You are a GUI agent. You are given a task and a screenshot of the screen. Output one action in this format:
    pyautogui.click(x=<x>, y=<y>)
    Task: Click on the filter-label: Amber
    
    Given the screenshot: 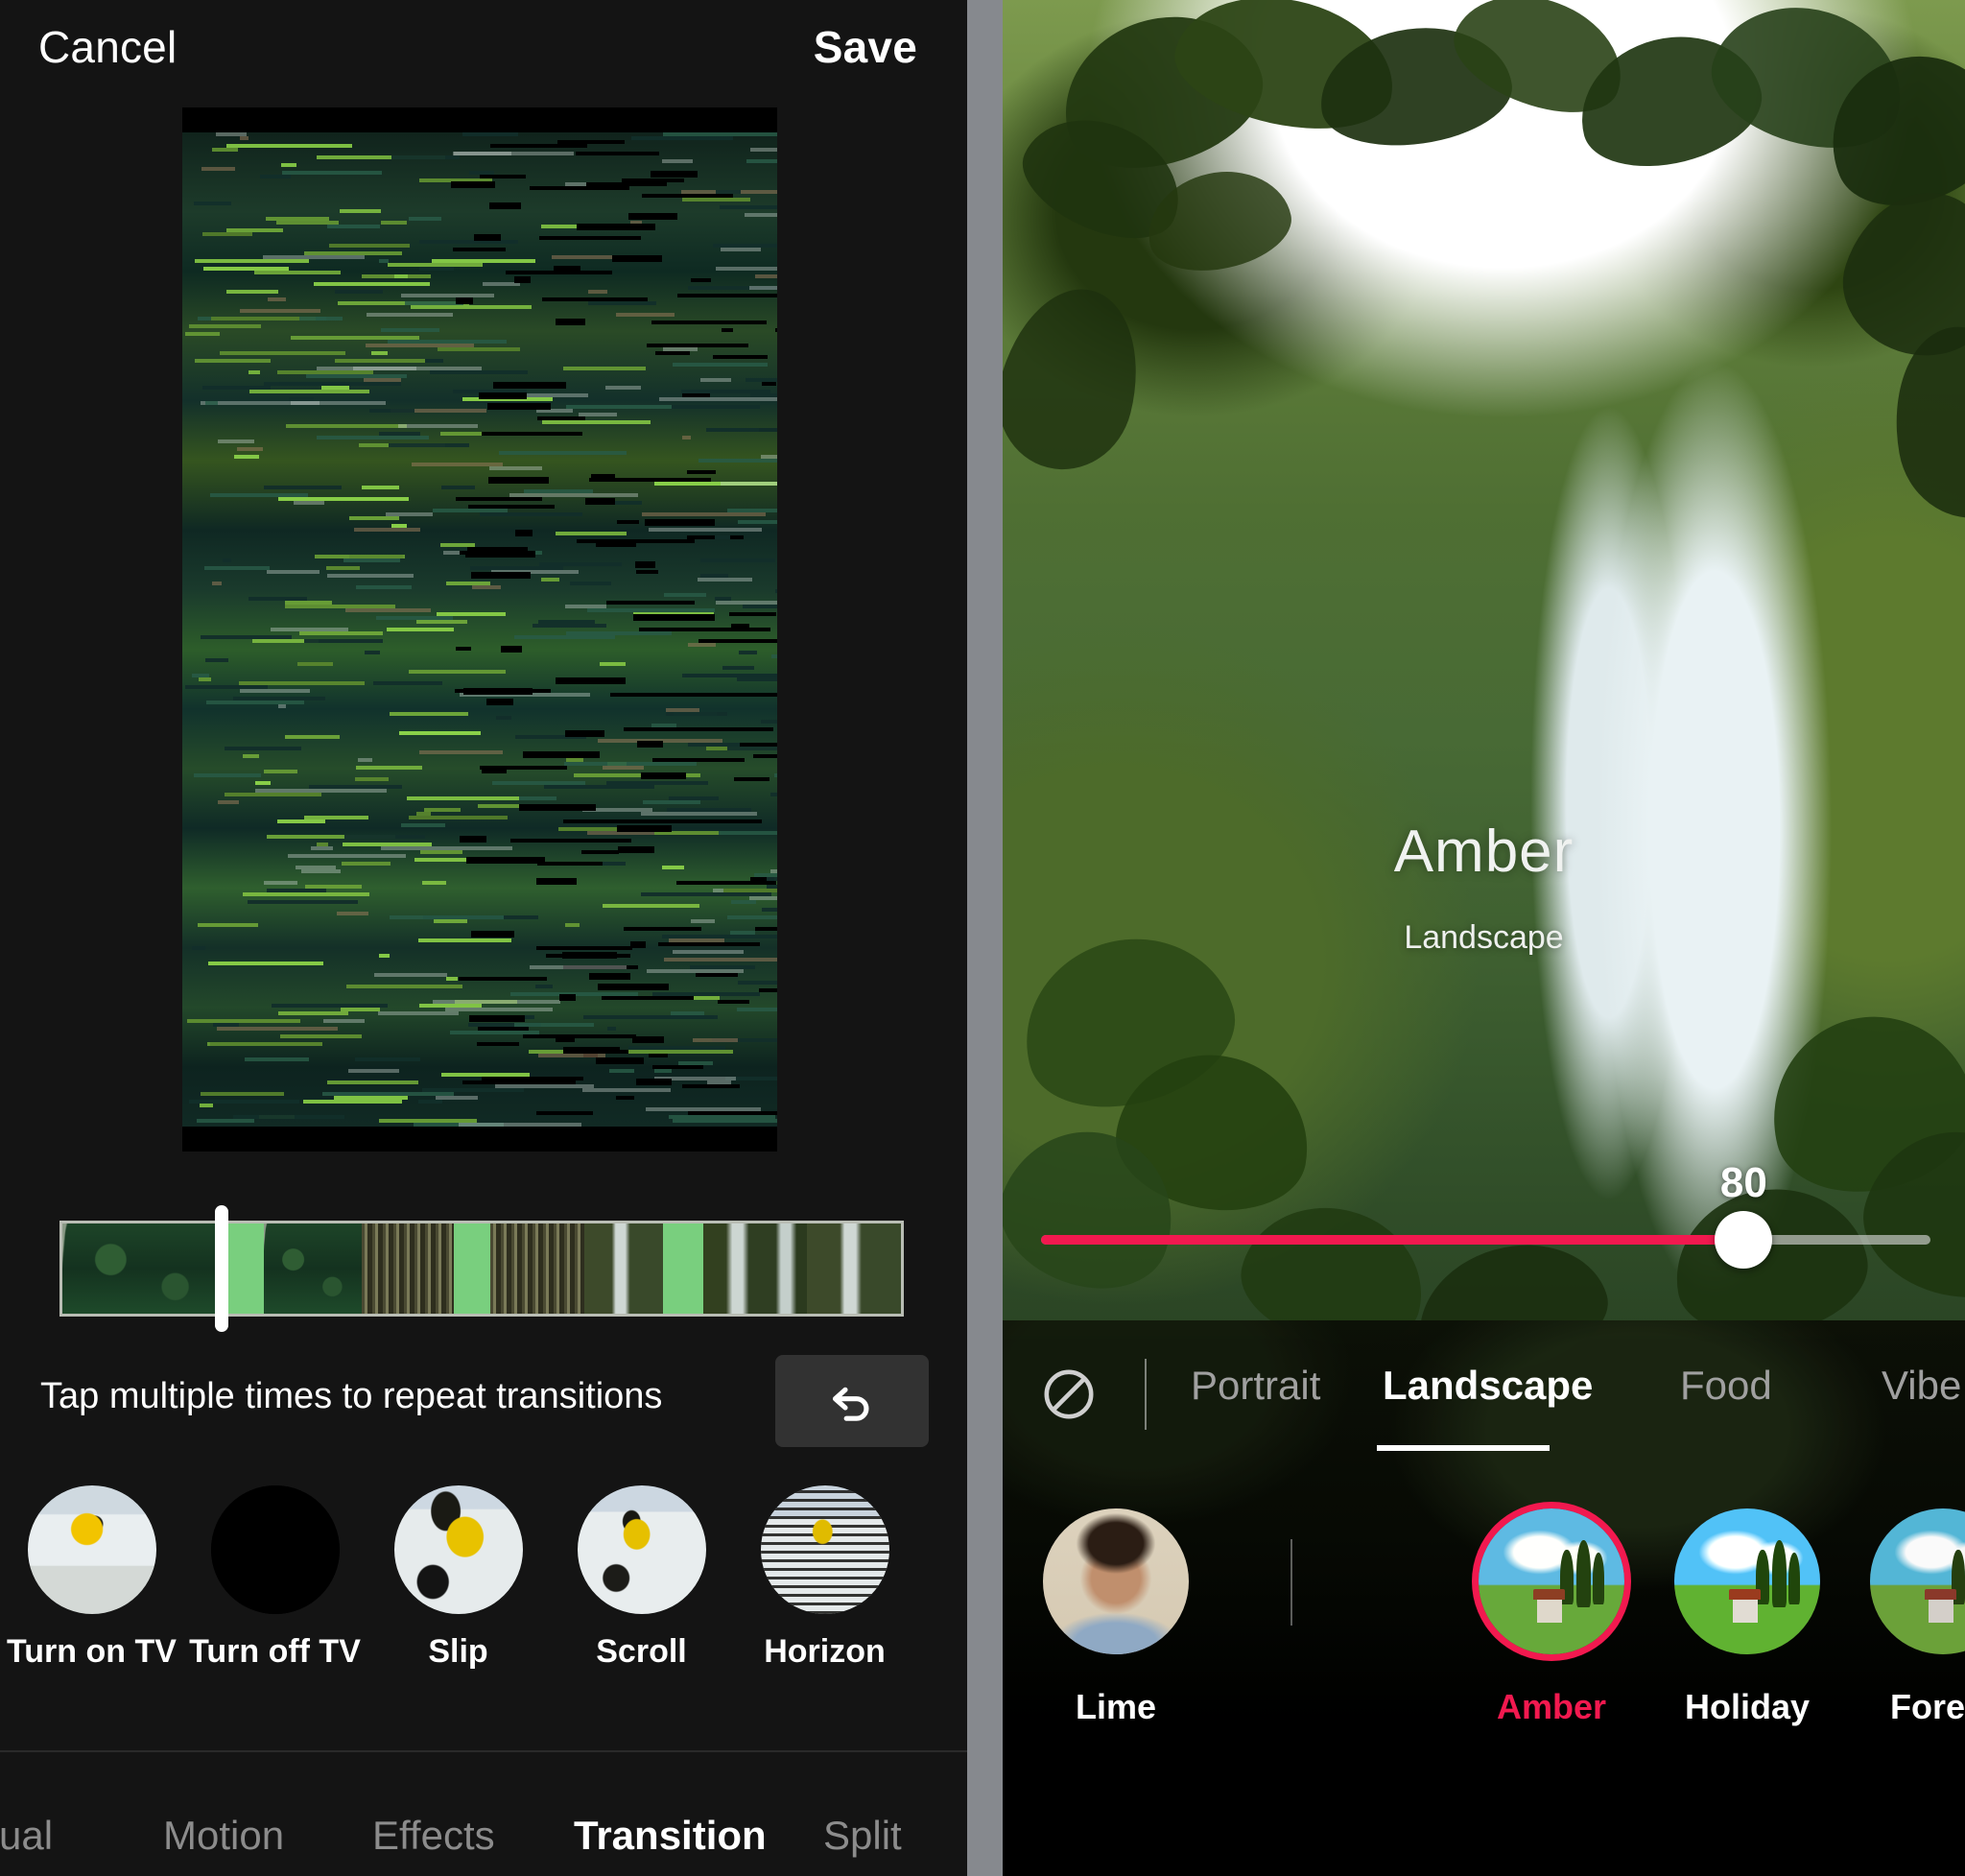 What is the action you would take?
    pyautogui.click(x=1551, y=1706)
    